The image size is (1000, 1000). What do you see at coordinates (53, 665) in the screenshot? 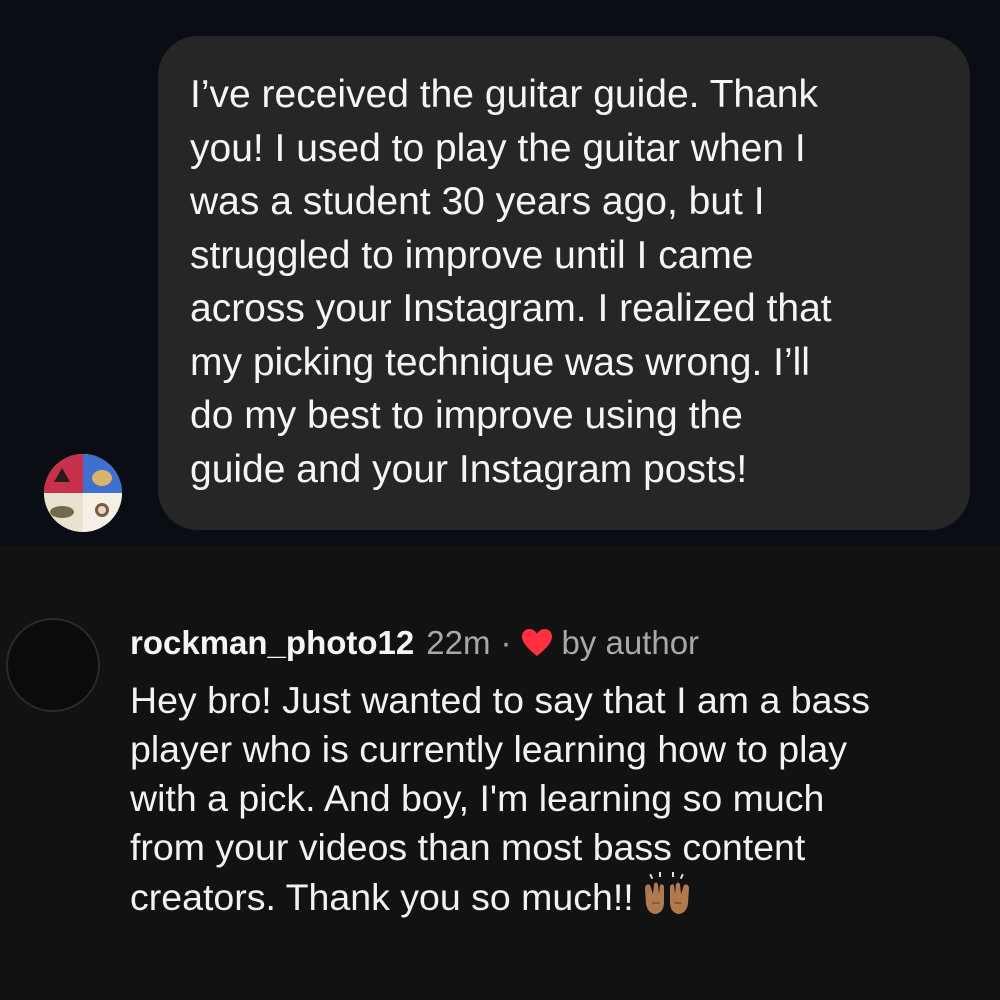
I see `commenter-avatar` at bounding box center [53, 665].